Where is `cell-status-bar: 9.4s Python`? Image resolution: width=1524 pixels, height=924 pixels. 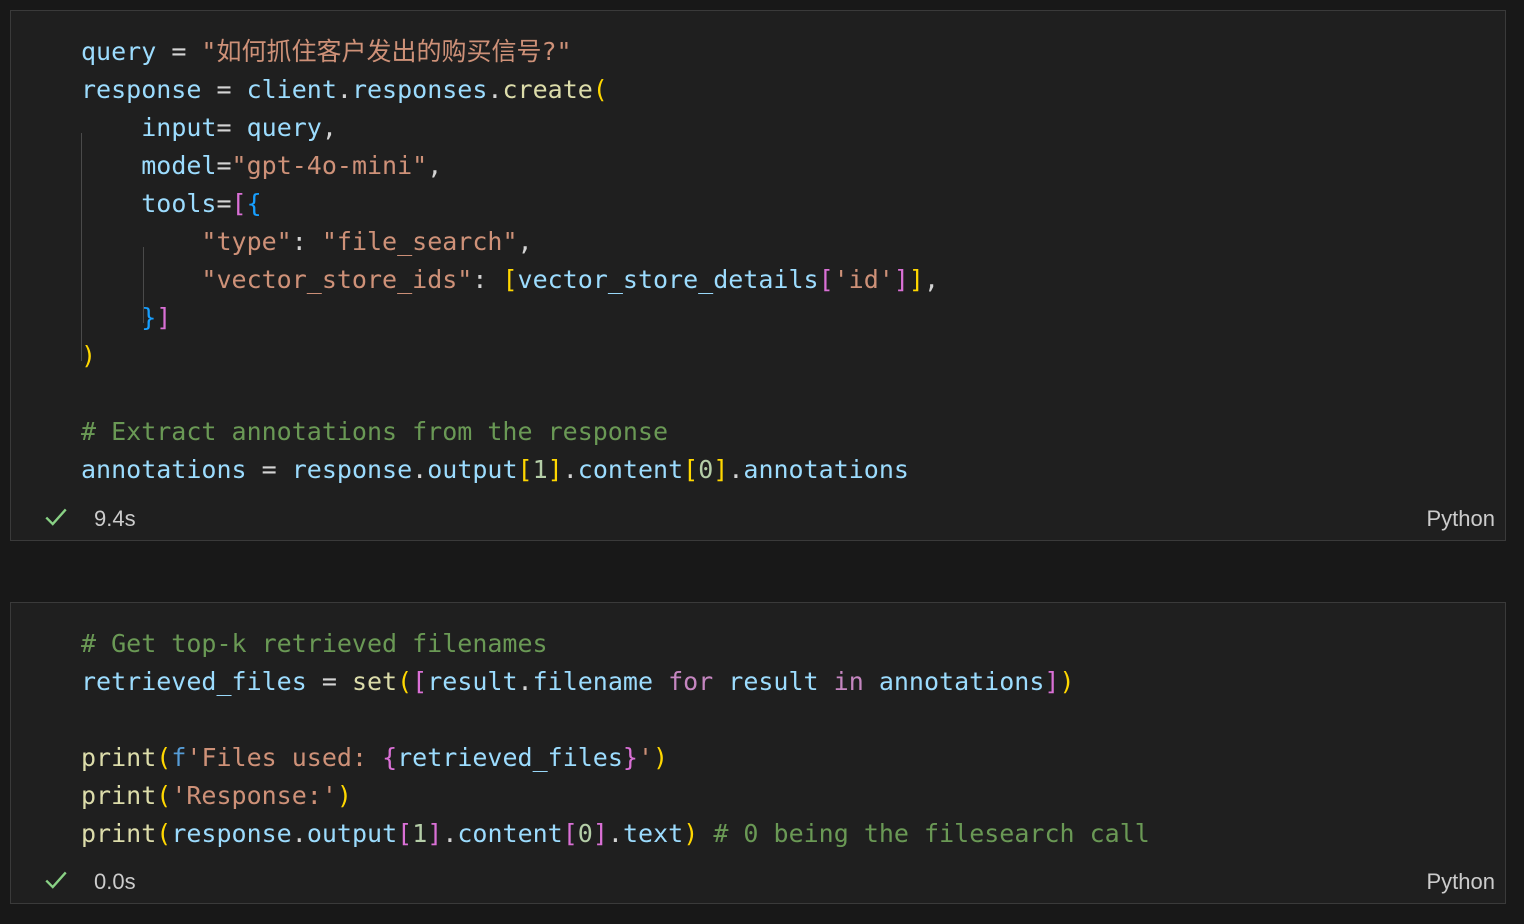
cell-status-bar: 9.4s Python is located at coordinates (758, 520).